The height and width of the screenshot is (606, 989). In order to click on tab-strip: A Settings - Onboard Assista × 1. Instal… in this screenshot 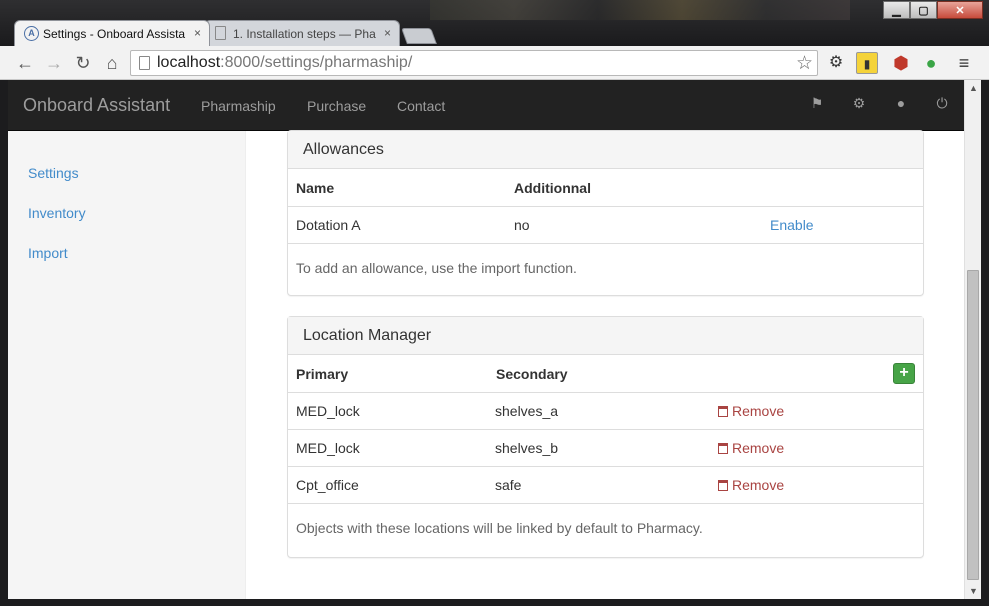, I will do `click(225, 33)`.